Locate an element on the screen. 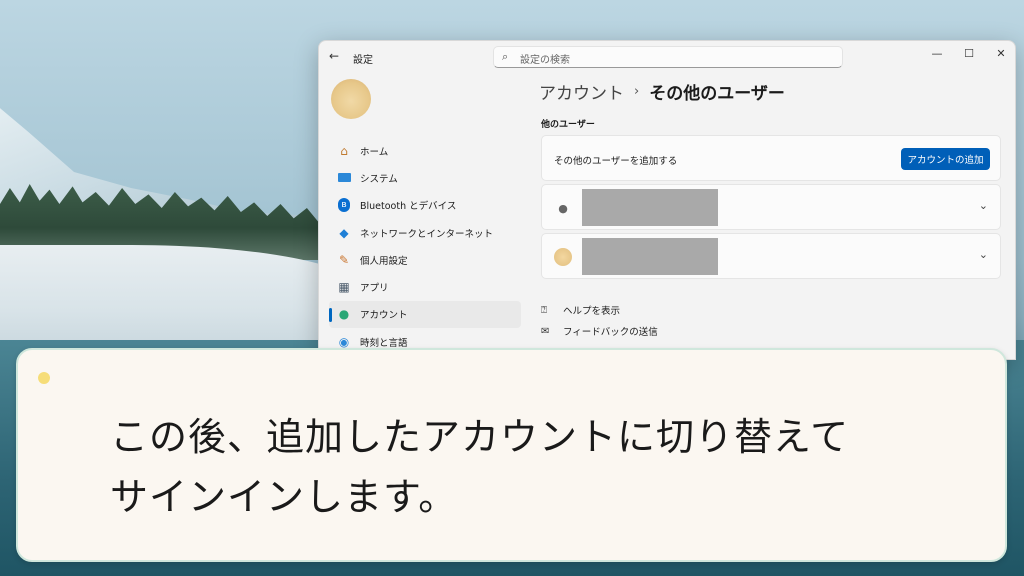 The width and height of the screenshot is (1024, 576). sidebar-item-label: ホーム is located at coordinates (374, 152).